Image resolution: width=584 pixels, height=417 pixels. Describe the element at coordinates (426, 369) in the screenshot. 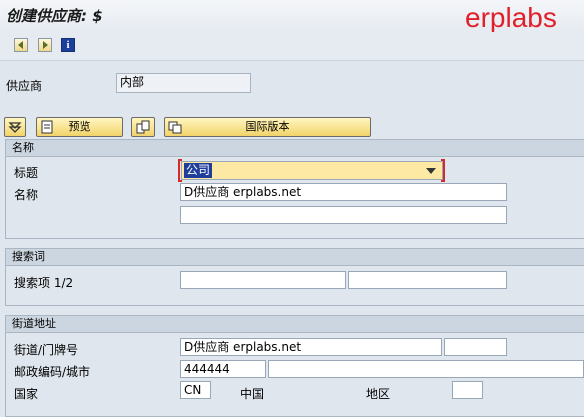

I see `city-field` at that location.